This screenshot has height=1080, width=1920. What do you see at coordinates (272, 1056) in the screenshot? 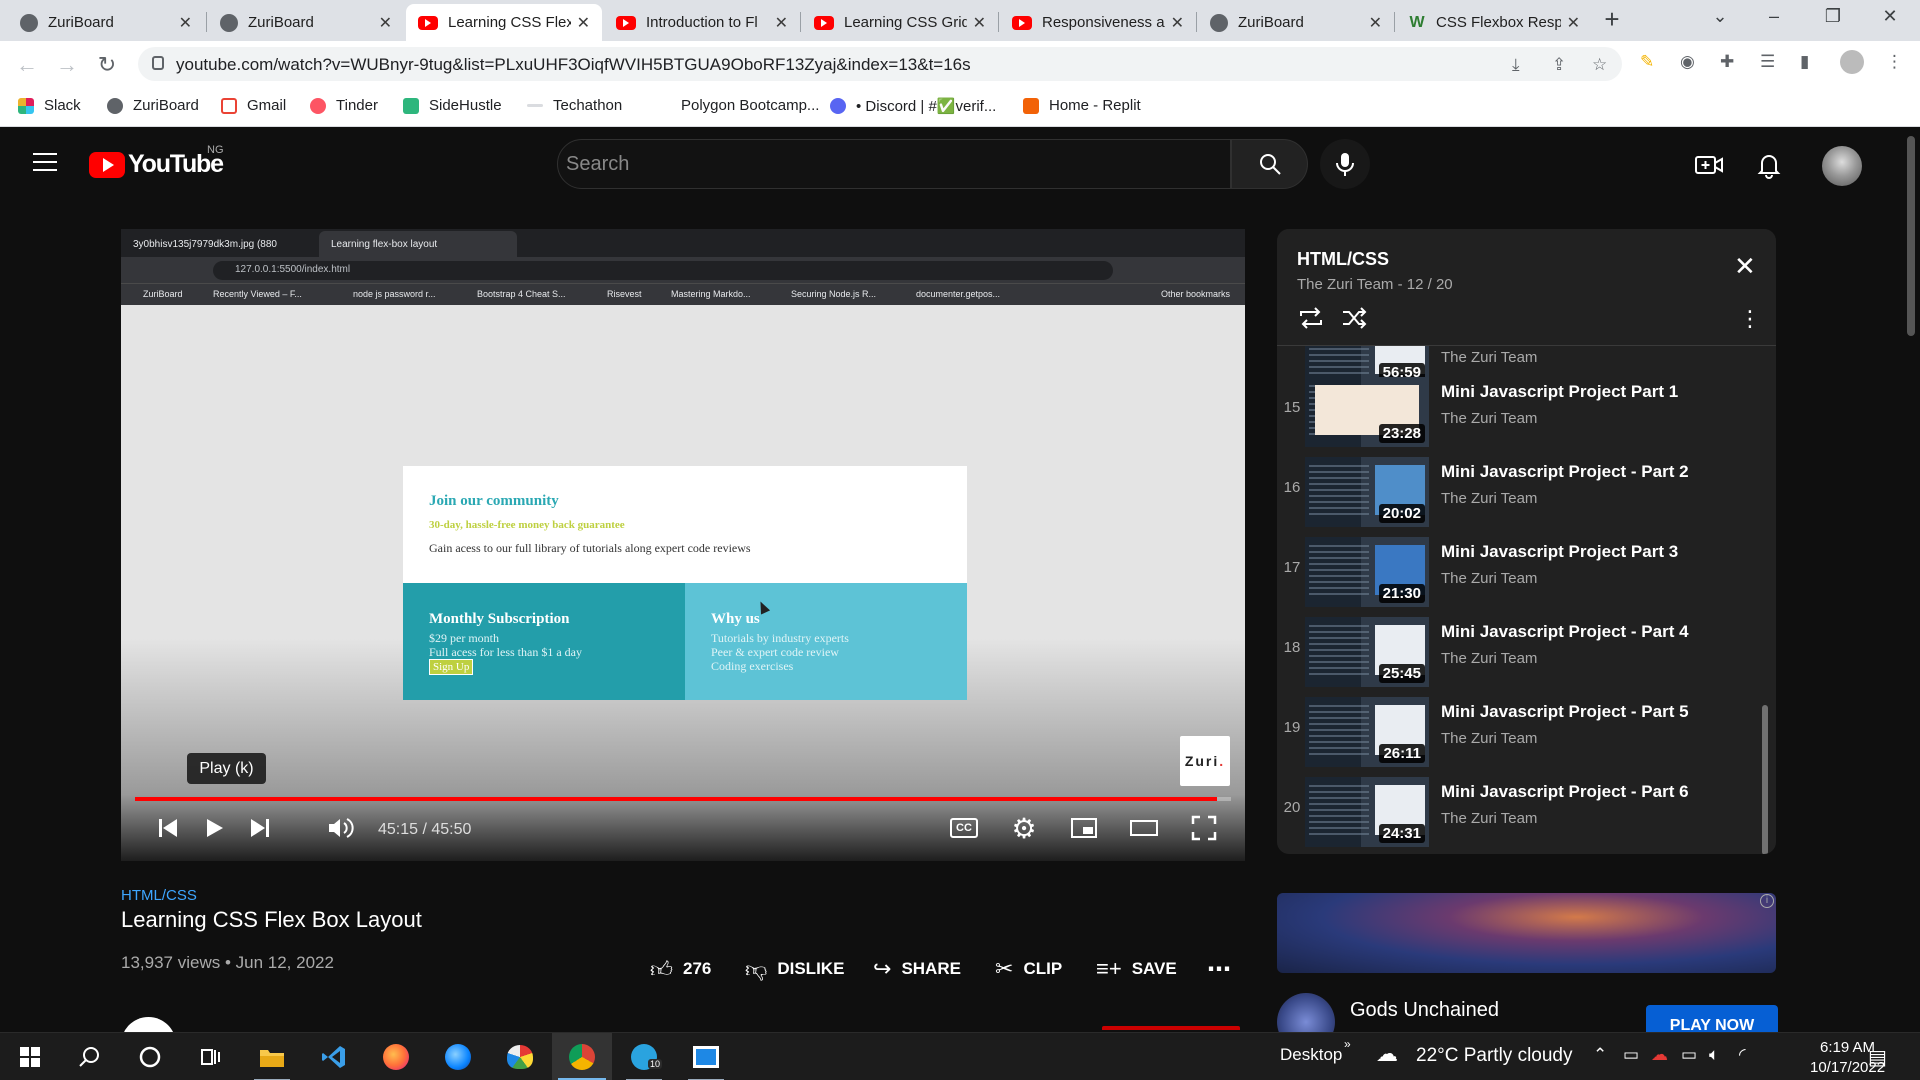
I see `file-explorer-app` at bounding box center [272, 1056].